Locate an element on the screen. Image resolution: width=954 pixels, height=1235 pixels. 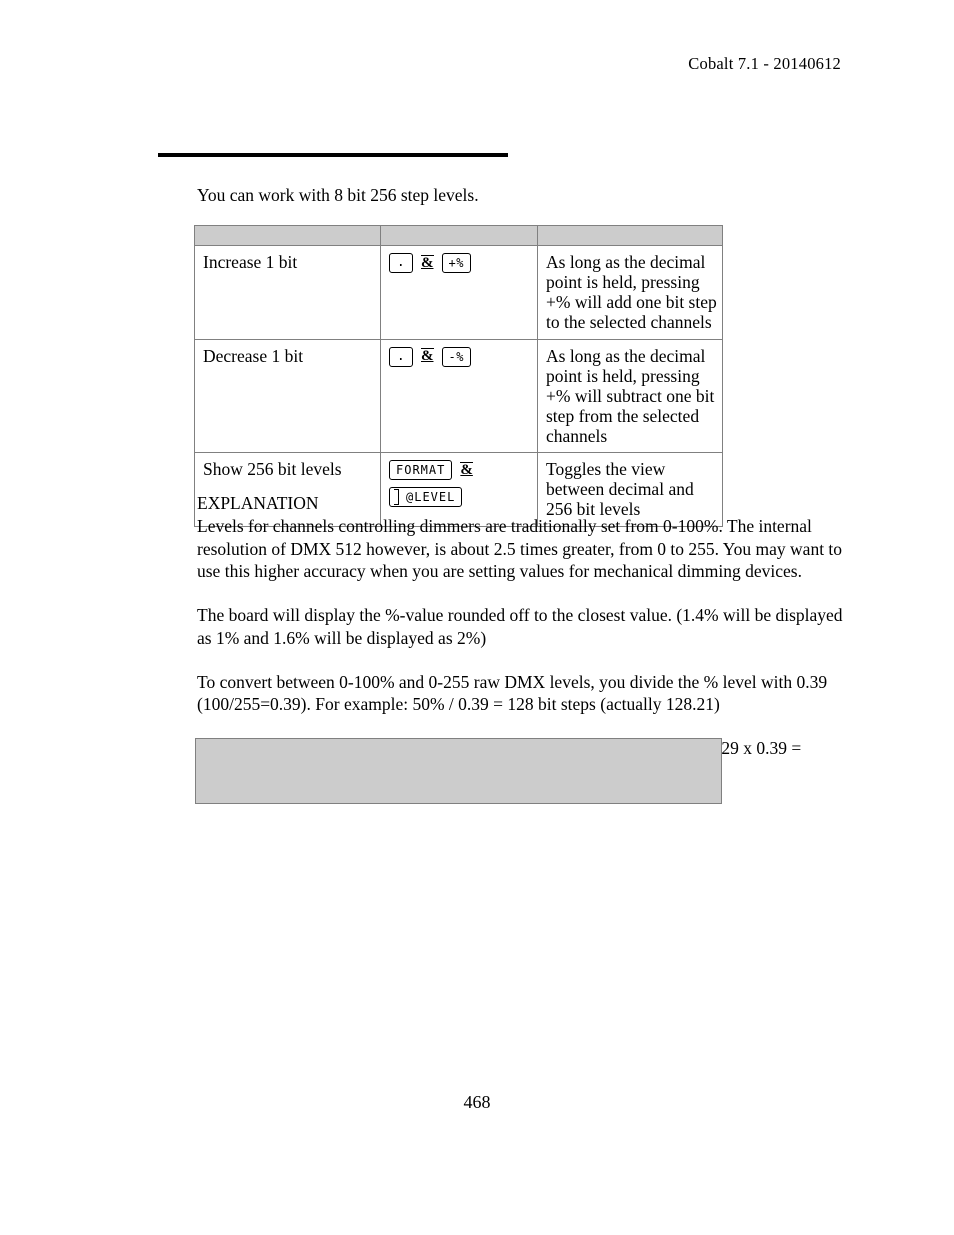
table-header-cell-action is located at coordinates (287, 235).